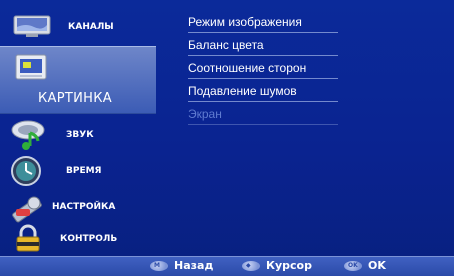 The width and height of the screenshot is (454, 276). Describe the element at coordinates (263, 116) in the screenshot. I see `submenu-item-screen: Экран` at that location.